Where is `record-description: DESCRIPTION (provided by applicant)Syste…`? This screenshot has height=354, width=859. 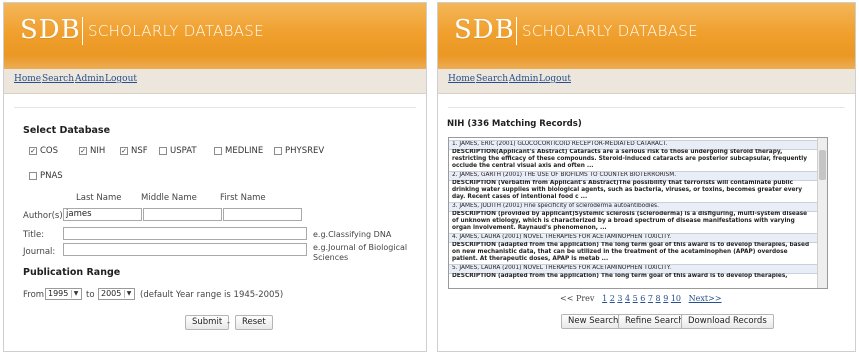
record-description: DESCRIPTION (provided by applicant)Syste… is located at coordinates (630, 221).